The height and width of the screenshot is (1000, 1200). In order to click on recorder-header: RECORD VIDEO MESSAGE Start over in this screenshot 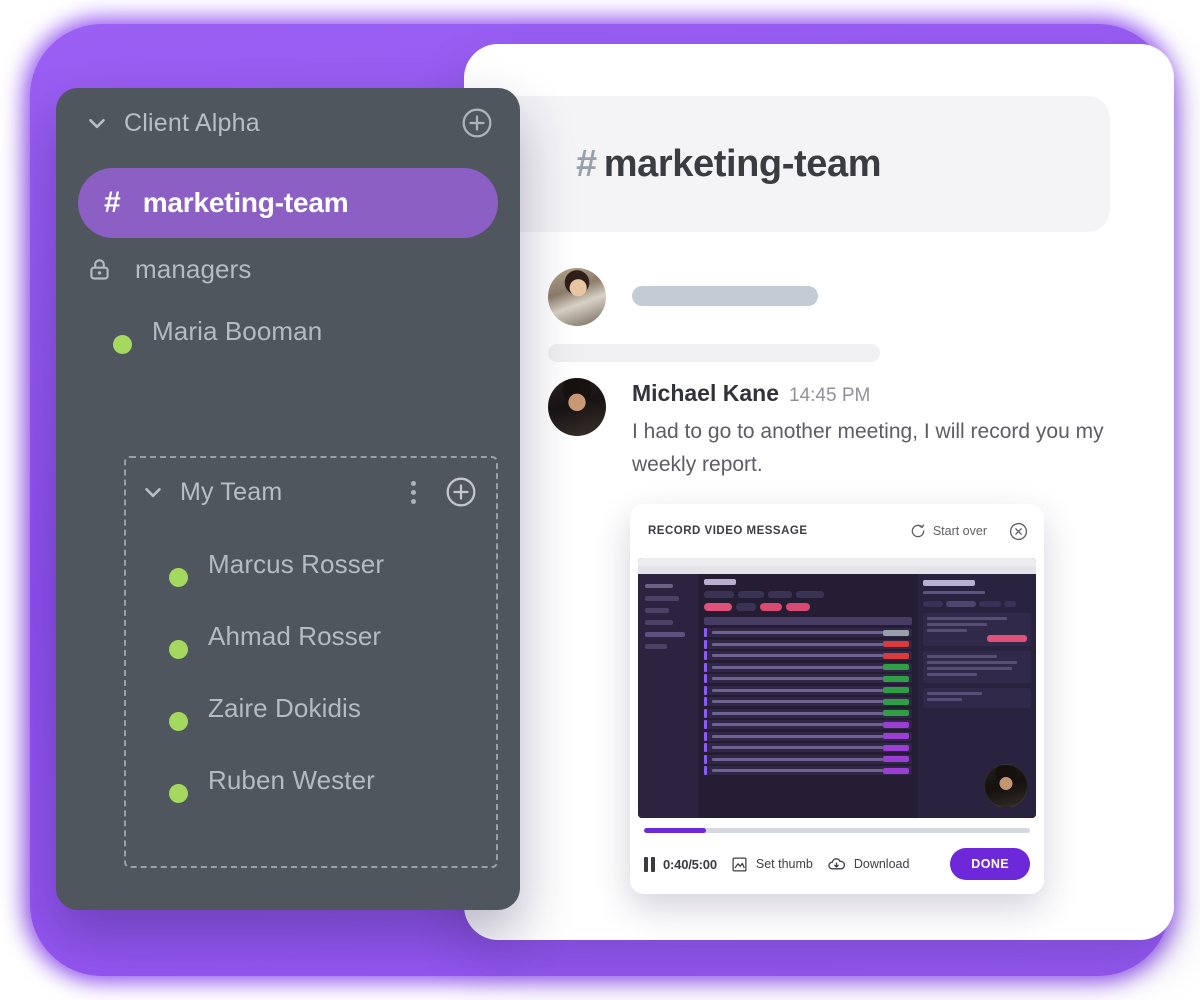, I will do `click(837, 531)`.